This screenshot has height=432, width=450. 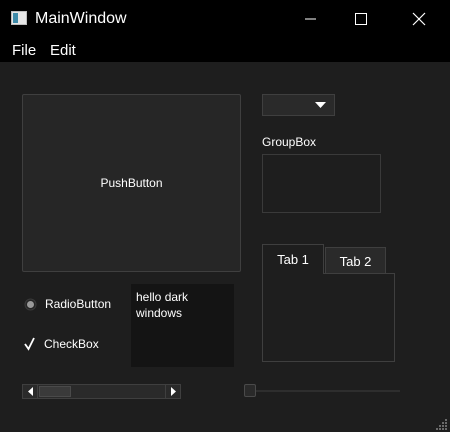 I want to click on checkmark-icon, so click(x=29, y=344).